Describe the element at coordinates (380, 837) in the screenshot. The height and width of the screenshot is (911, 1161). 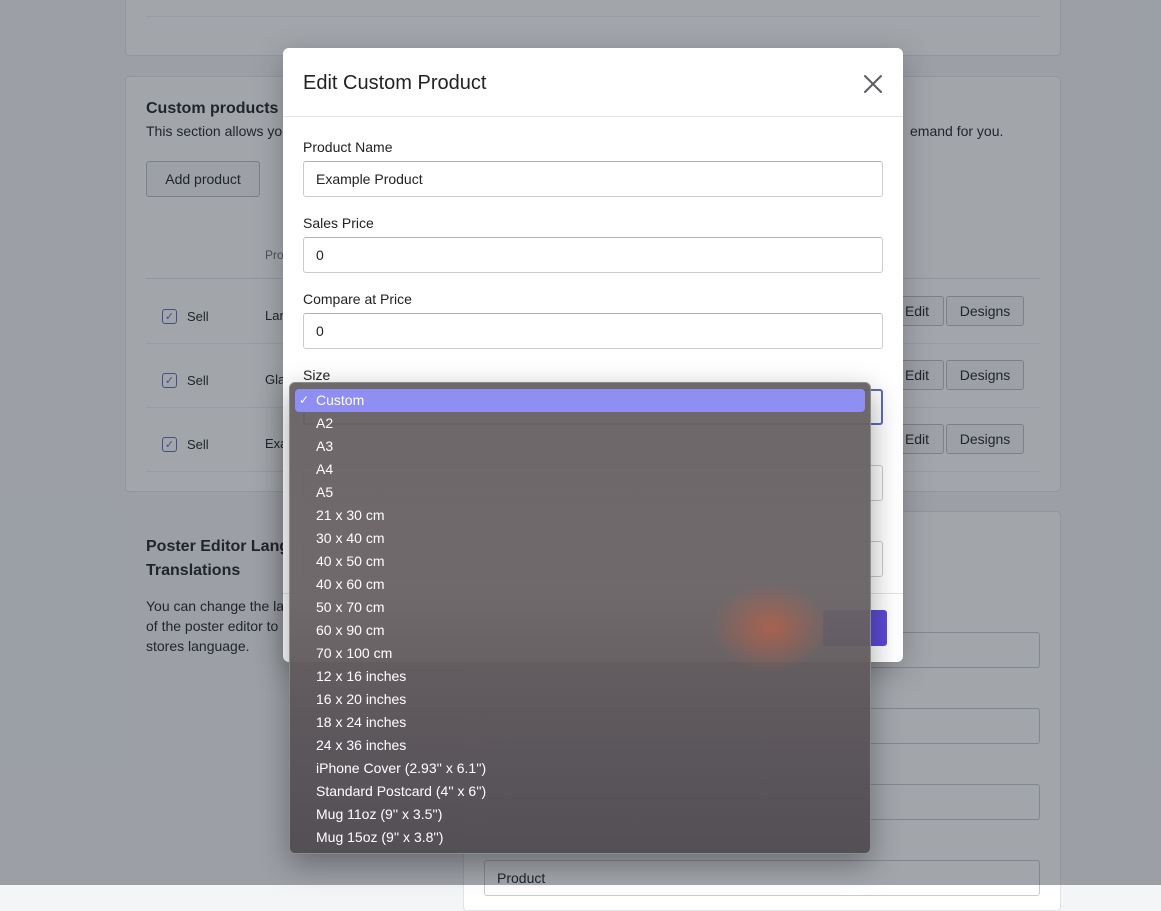
I see `size-option-label: Mug 15oz (9'' x 3.8'')` at that location.